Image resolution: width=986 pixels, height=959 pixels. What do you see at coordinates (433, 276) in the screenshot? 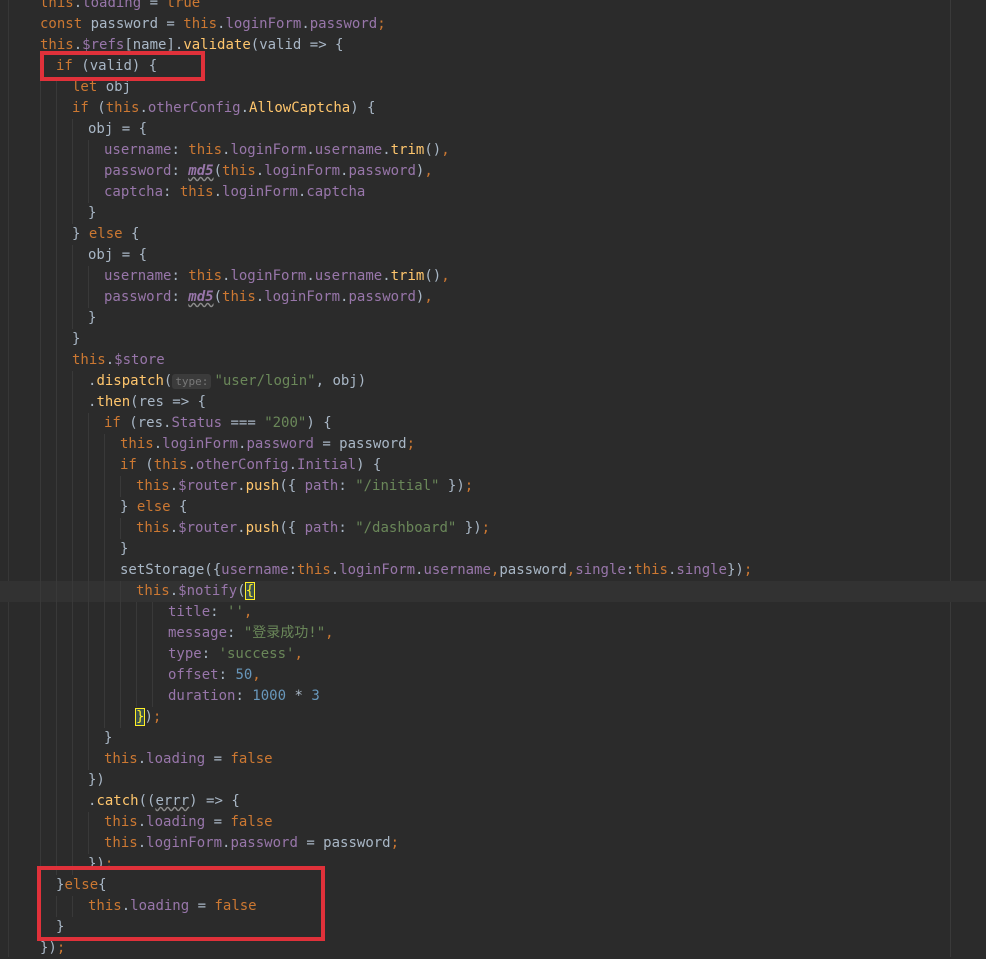
I see `code-token: ()` at bounding box center [433, 276].